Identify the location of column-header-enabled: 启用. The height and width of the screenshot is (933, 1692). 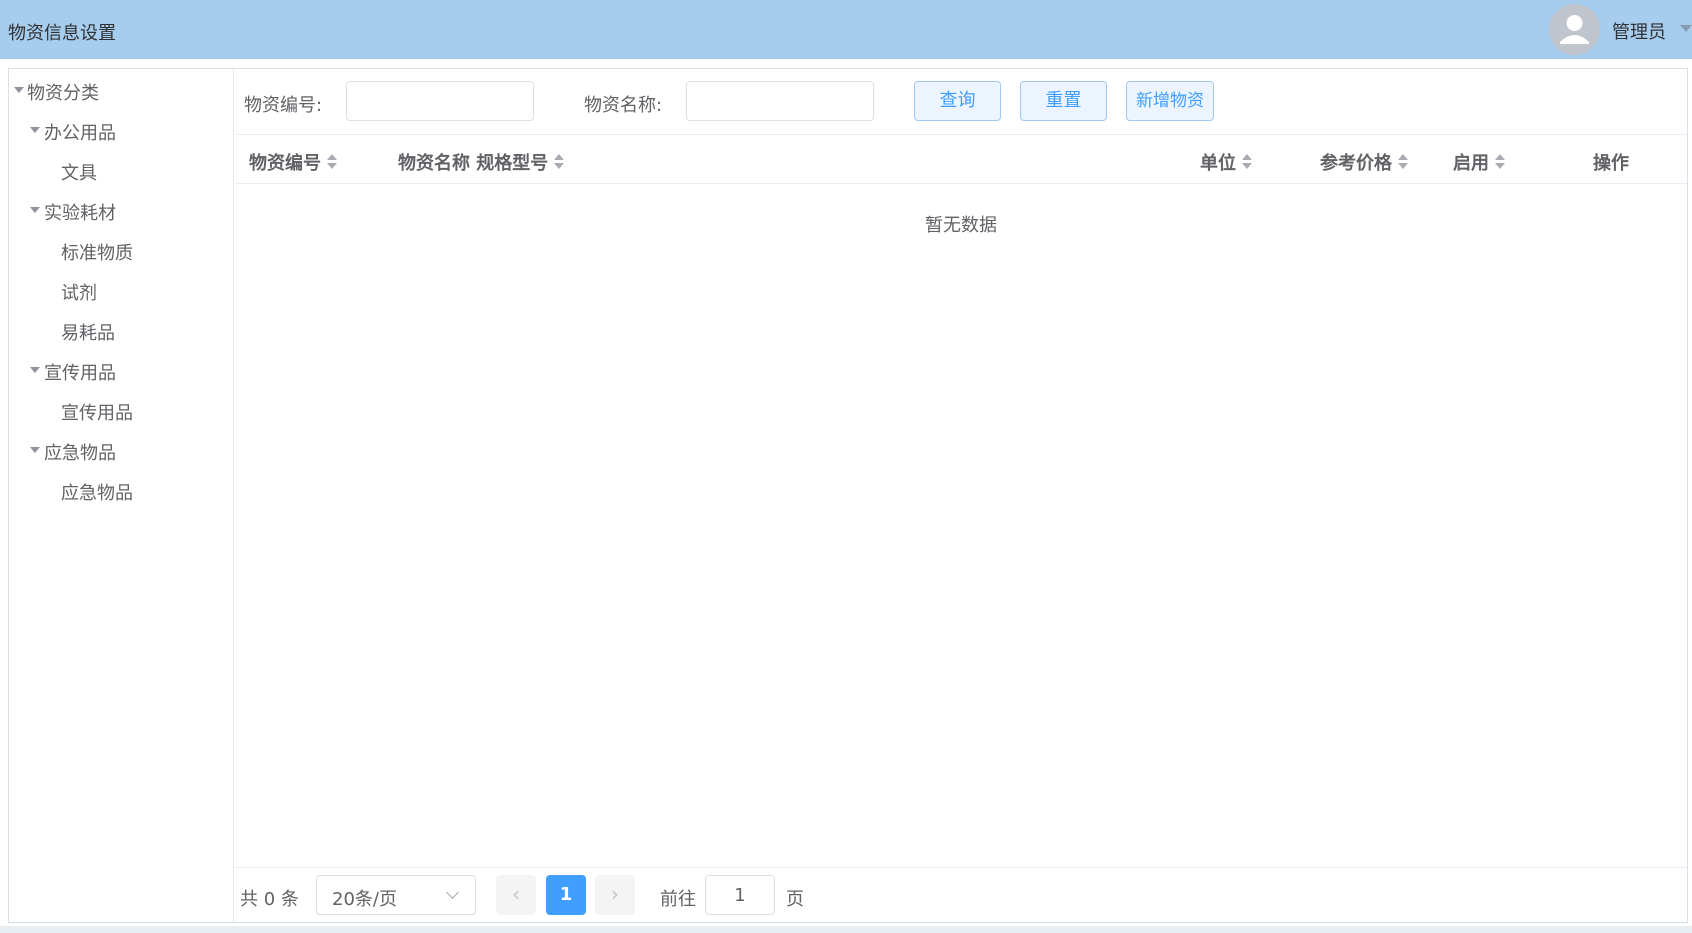
(1479, 162).